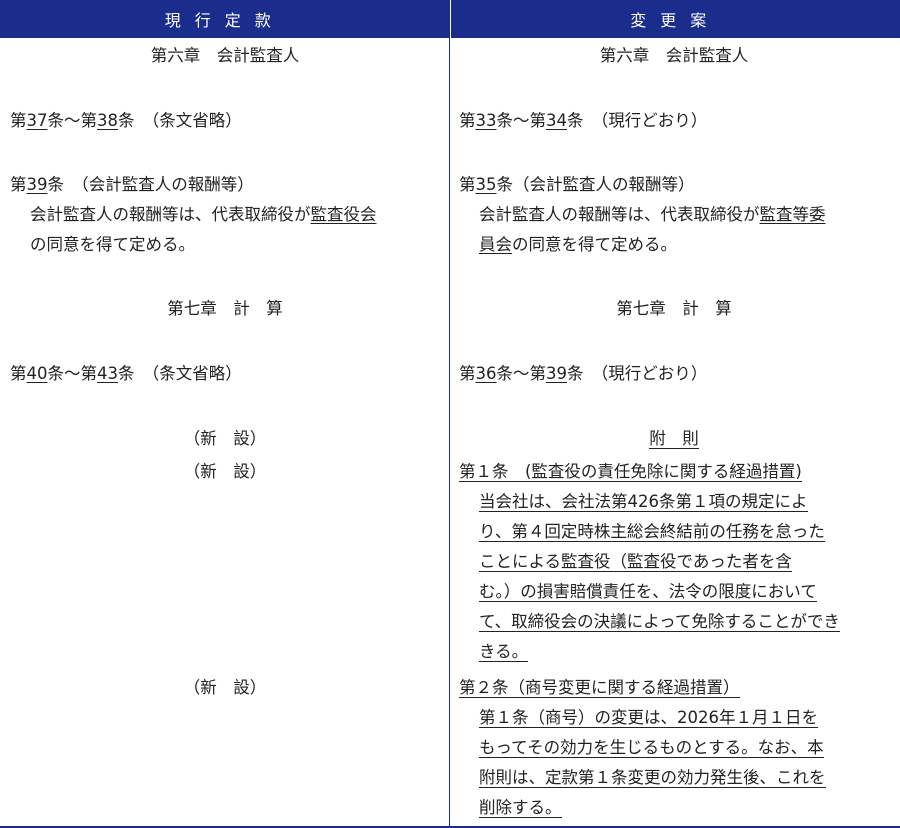 The height and width of the screenshot is (828, 900). I want to click on header-proposed: 変更案, so click(675, 20).